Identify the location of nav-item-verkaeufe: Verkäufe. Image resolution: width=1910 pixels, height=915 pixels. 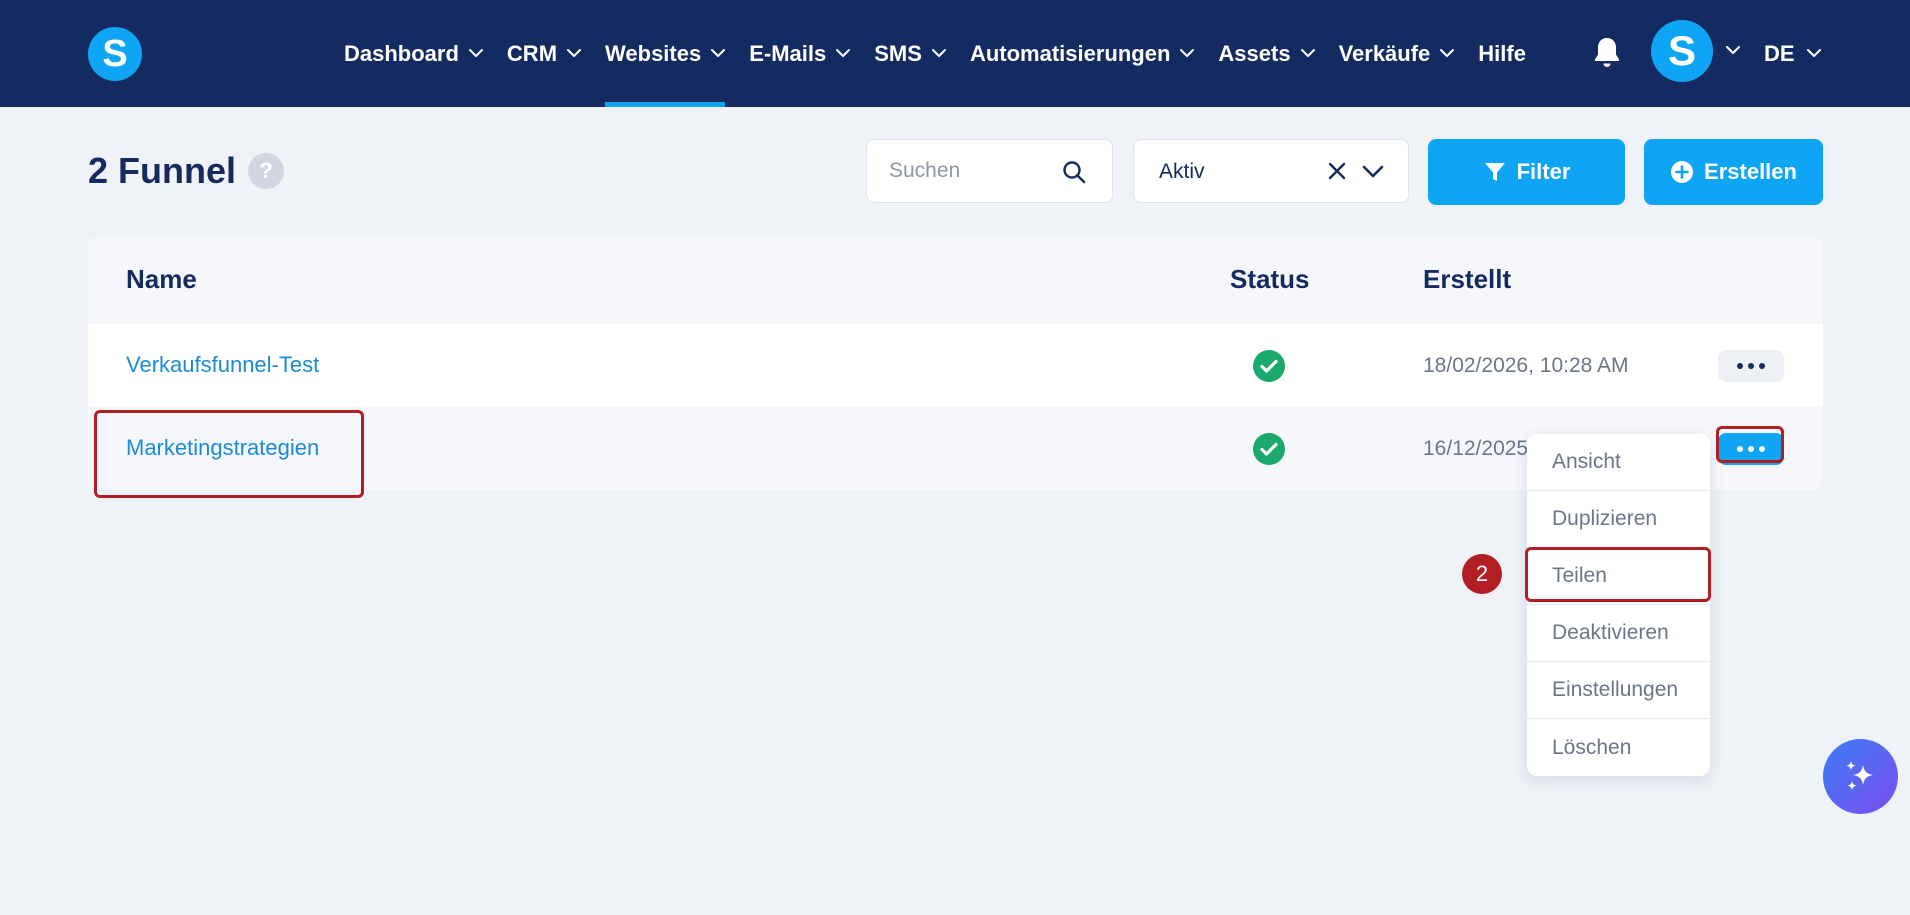
(1397, 53).